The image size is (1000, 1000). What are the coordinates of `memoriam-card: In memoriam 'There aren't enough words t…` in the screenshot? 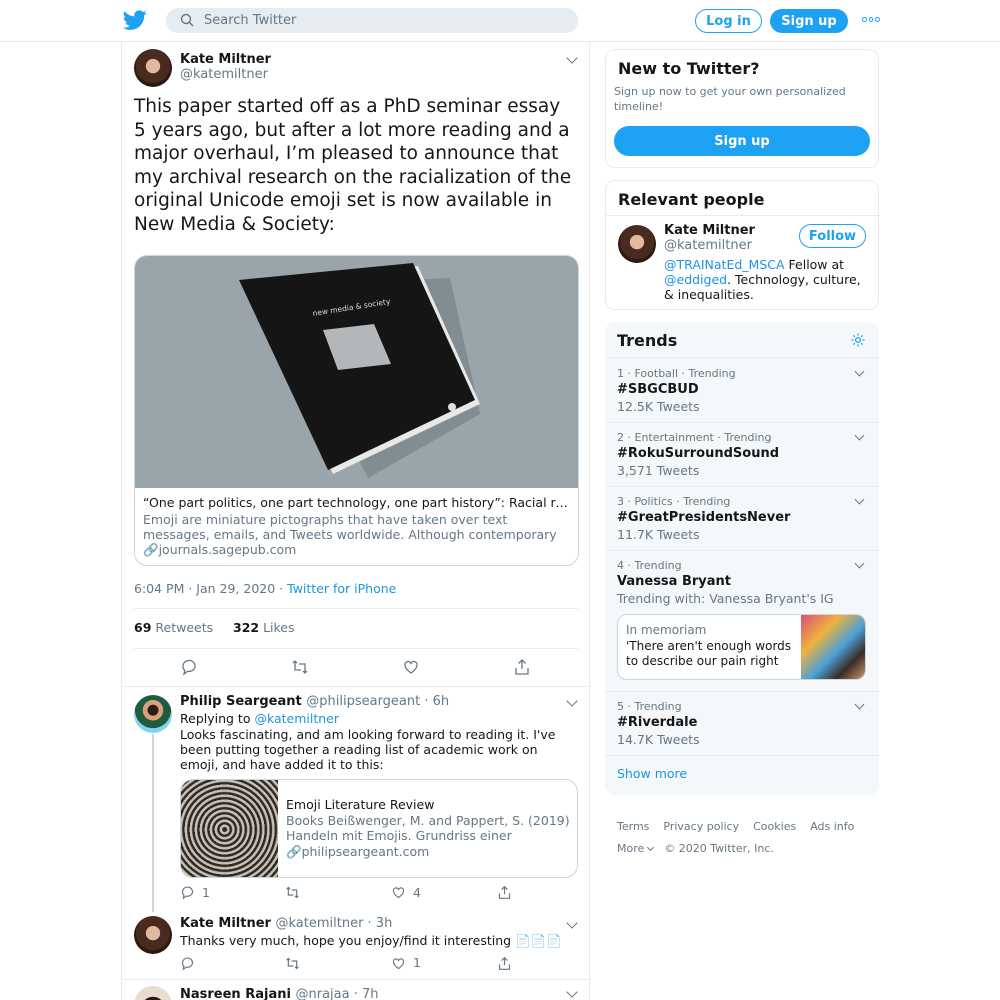 It's located at (741, 647).